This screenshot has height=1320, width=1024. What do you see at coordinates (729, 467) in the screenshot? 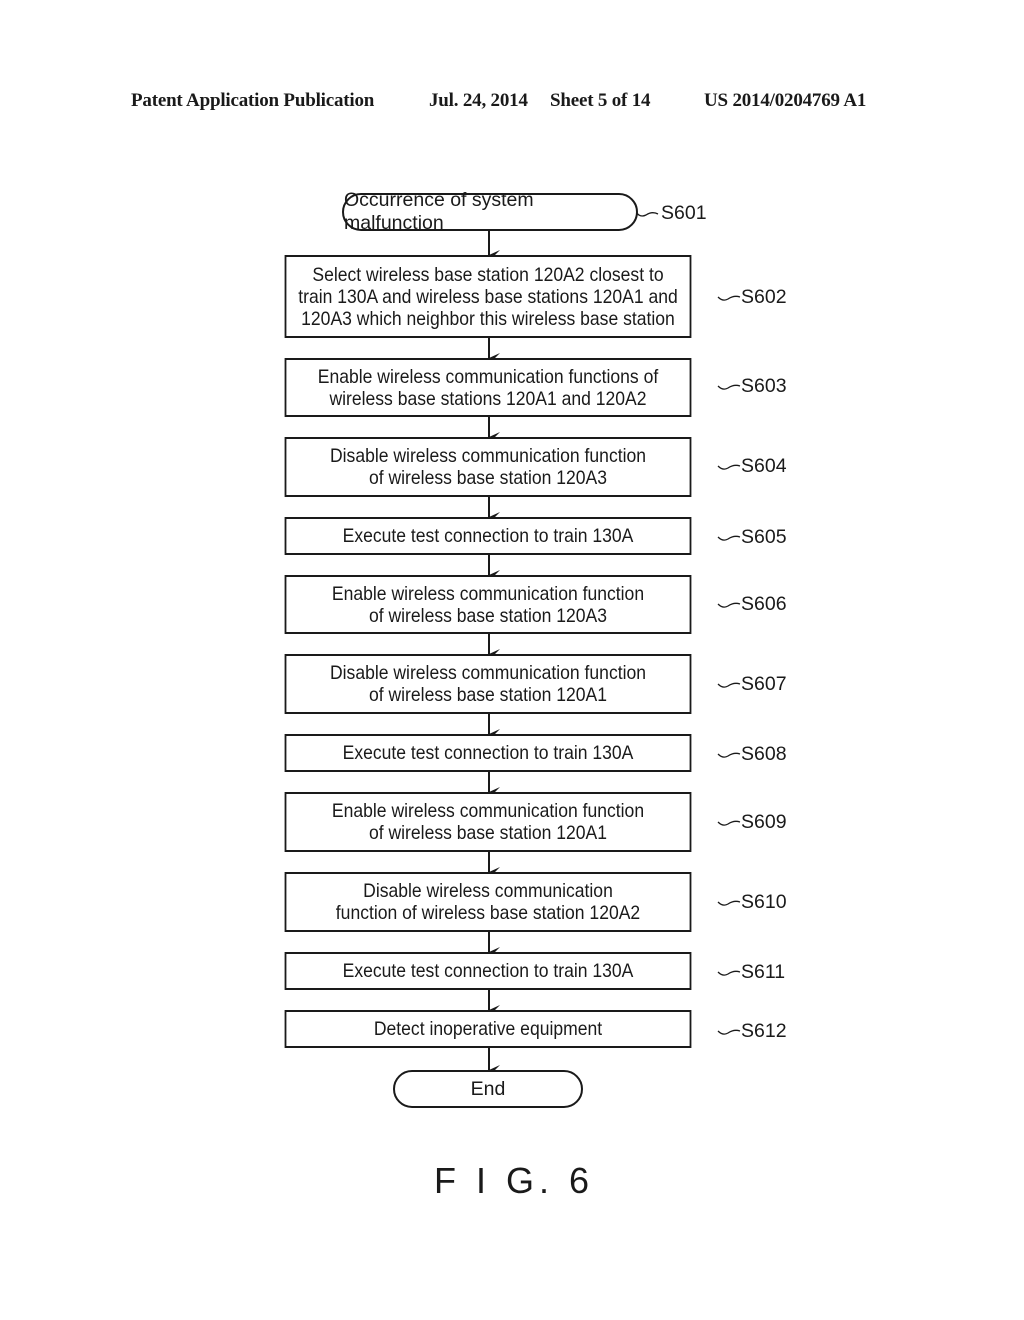
I see `leader-s604` at bounding box center [729, 467].